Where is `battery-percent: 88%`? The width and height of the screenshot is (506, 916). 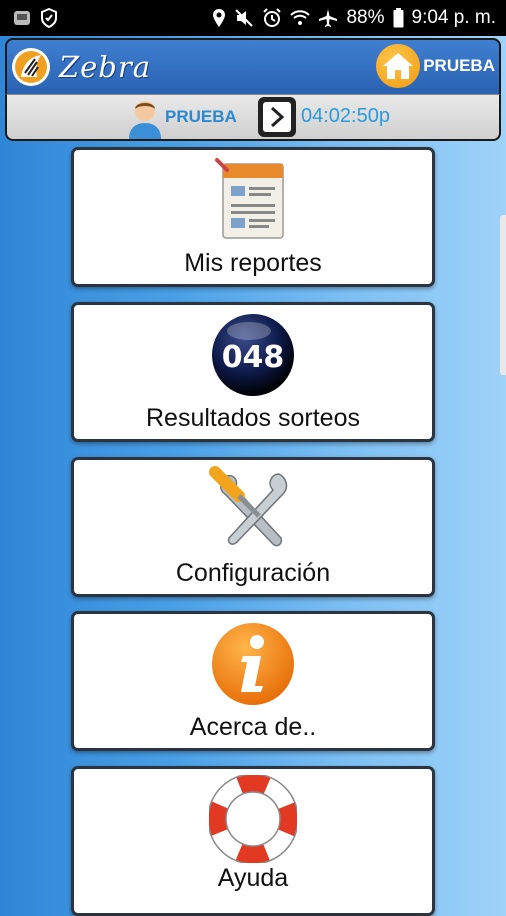 battery-percent: 88% is located at coordinates (365, 17).